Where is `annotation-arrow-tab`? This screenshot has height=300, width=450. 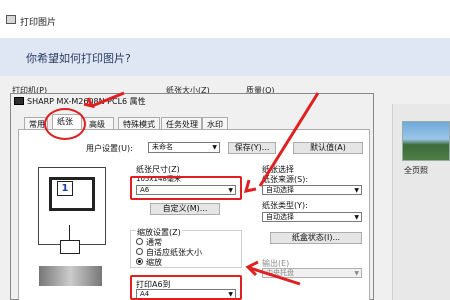 annotation-arrow-tab is located at coordinates (108, 99).